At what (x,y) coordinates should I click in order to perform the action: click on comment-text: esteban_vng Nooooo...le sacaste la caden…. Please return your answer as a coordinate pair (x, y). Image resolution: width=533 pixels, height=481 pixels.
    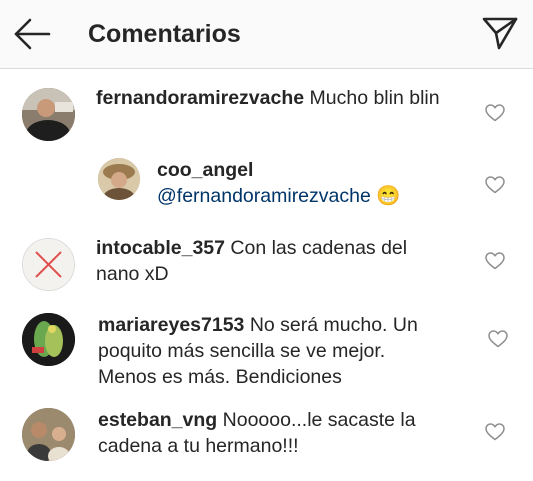
    Looking at the image, I should click on (257, 433).